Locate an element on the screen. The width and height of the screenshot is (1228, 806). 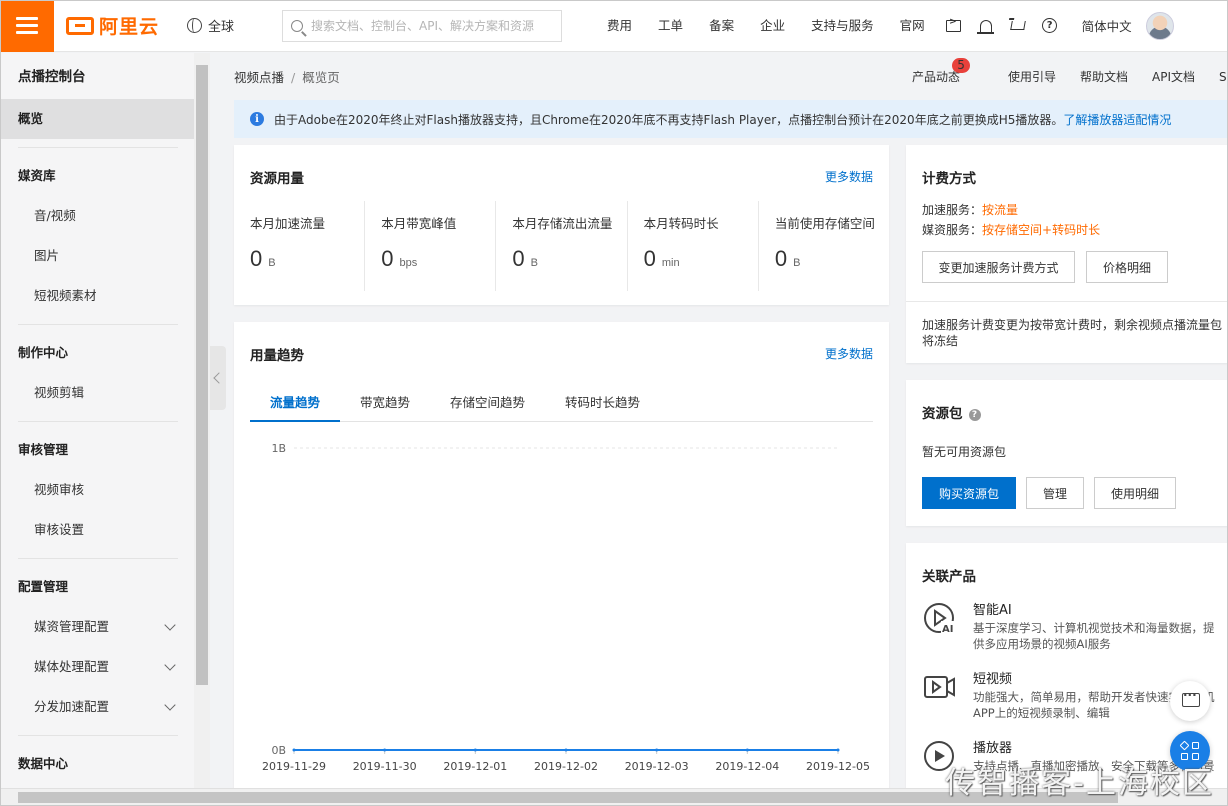
product-name: 播放器 is located at coordinates (993, 748).